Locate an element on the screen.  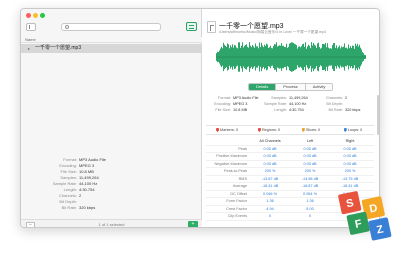
tab-activity: Activity is located at coordinates (319, 87).